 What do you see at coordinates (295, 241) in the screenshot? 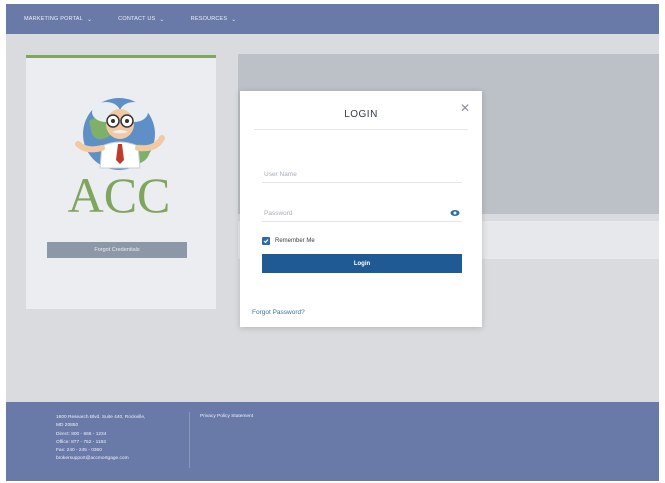
I see `remember-me-label: Remember Me` at bounding box center [295, 241].